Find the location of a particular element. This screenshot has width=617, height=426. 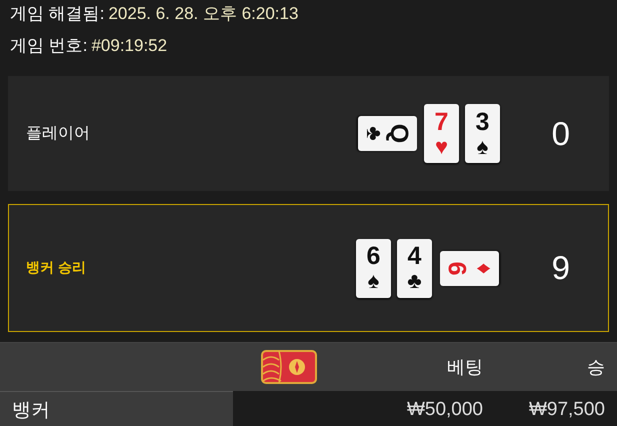

playing-card: 6 ♠ is located at coordinates (373, 268).